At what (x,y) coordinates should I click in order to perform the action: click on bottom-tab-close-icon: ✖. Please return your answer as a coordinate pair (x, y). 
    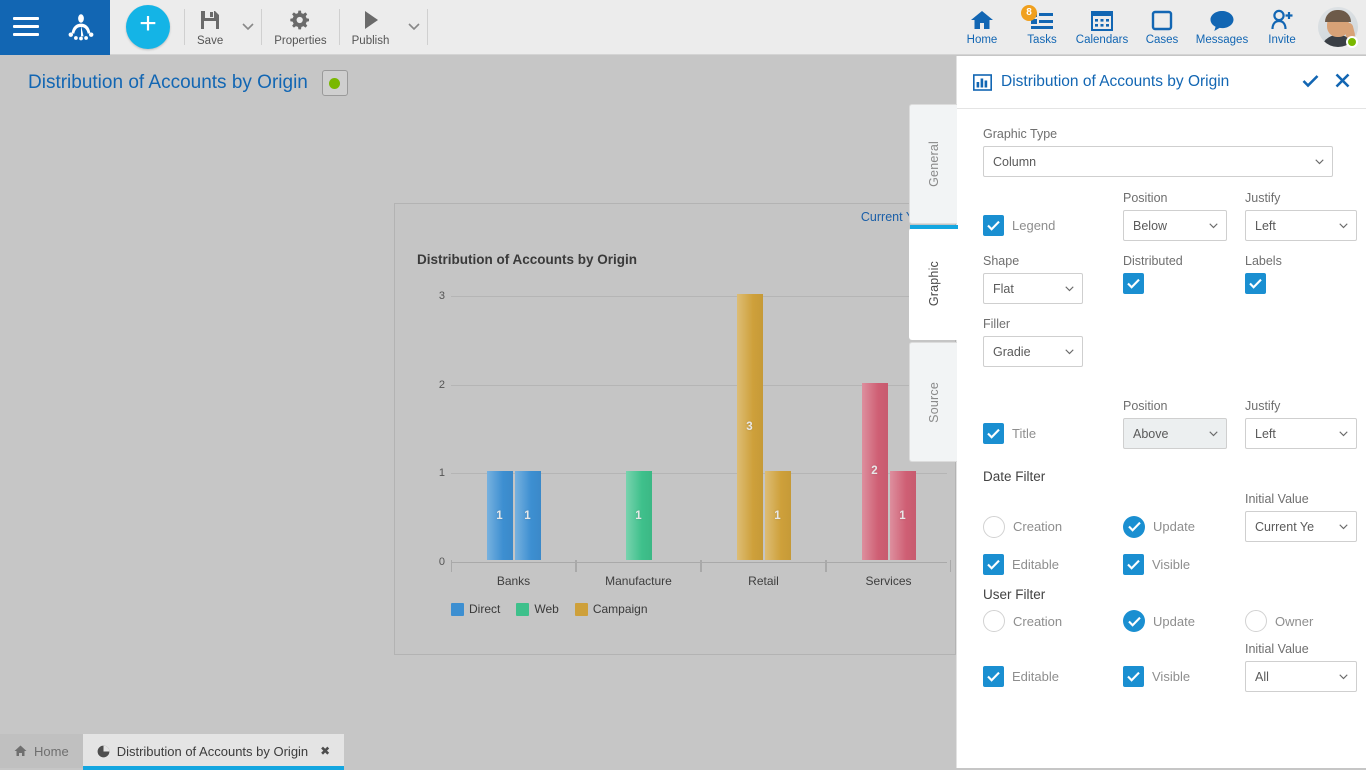
    Looking at the image, I should click on (325, 751).